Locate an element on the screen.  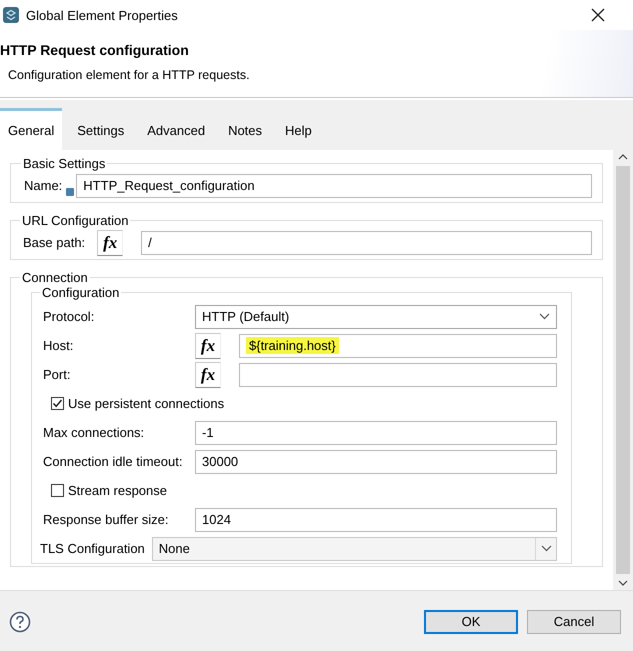
field-label: Response buffer size: is located at coordinates (106, 519).